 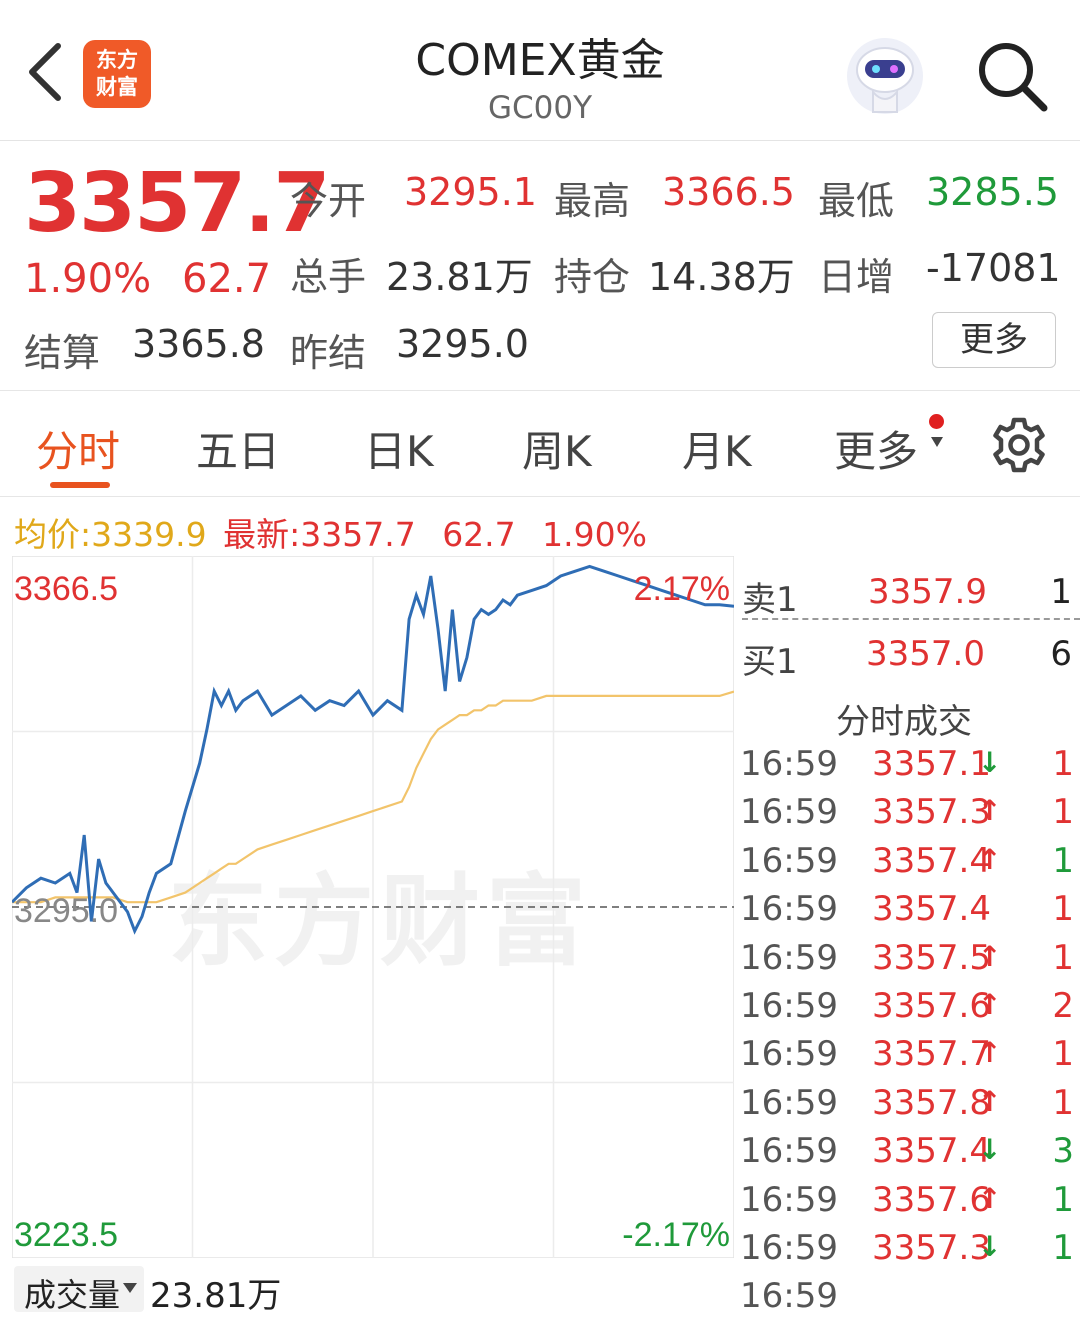 I want to click on tick-row: 16:59 3357.4 ↓ 3, so click(x=910, y=1155).